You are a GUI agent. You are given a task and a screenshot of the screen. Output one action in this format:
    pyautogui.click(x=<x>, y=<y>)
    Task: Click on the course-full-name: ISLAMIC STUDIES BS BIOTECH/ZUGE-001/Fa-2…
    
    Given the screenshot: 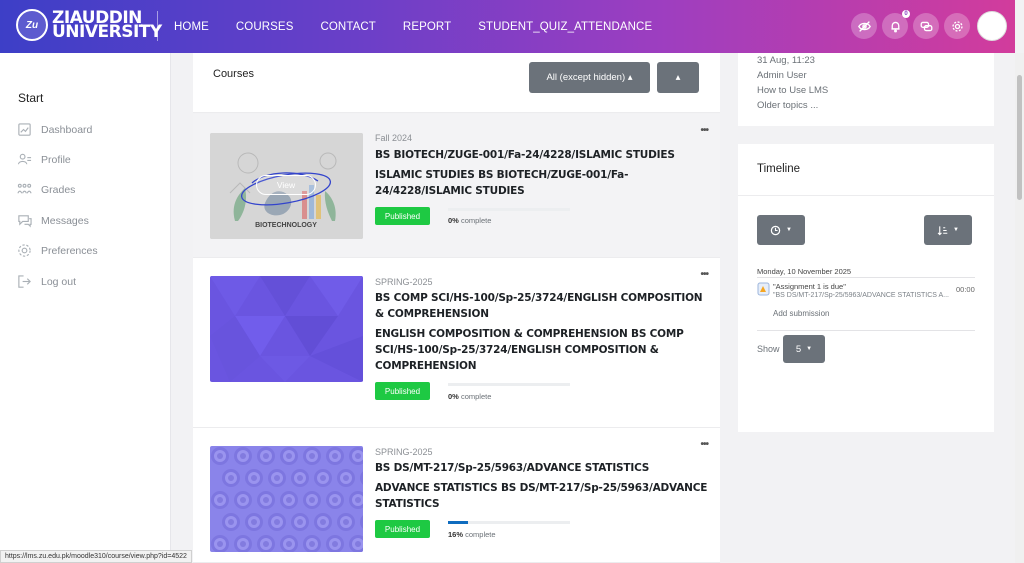 What is the action you would take?
    pyautogui.click(x=502, y=183)
    